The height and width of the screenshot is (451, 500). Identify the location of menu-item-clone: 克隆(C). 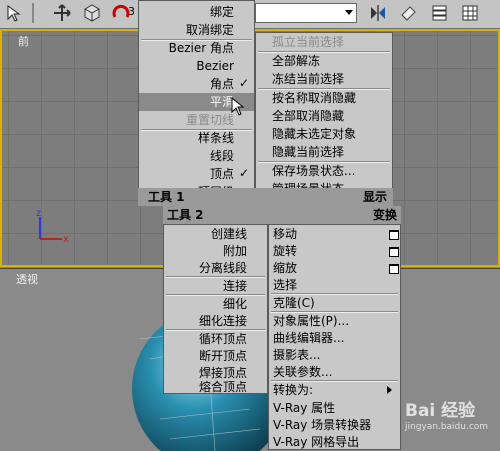
(334, 303).